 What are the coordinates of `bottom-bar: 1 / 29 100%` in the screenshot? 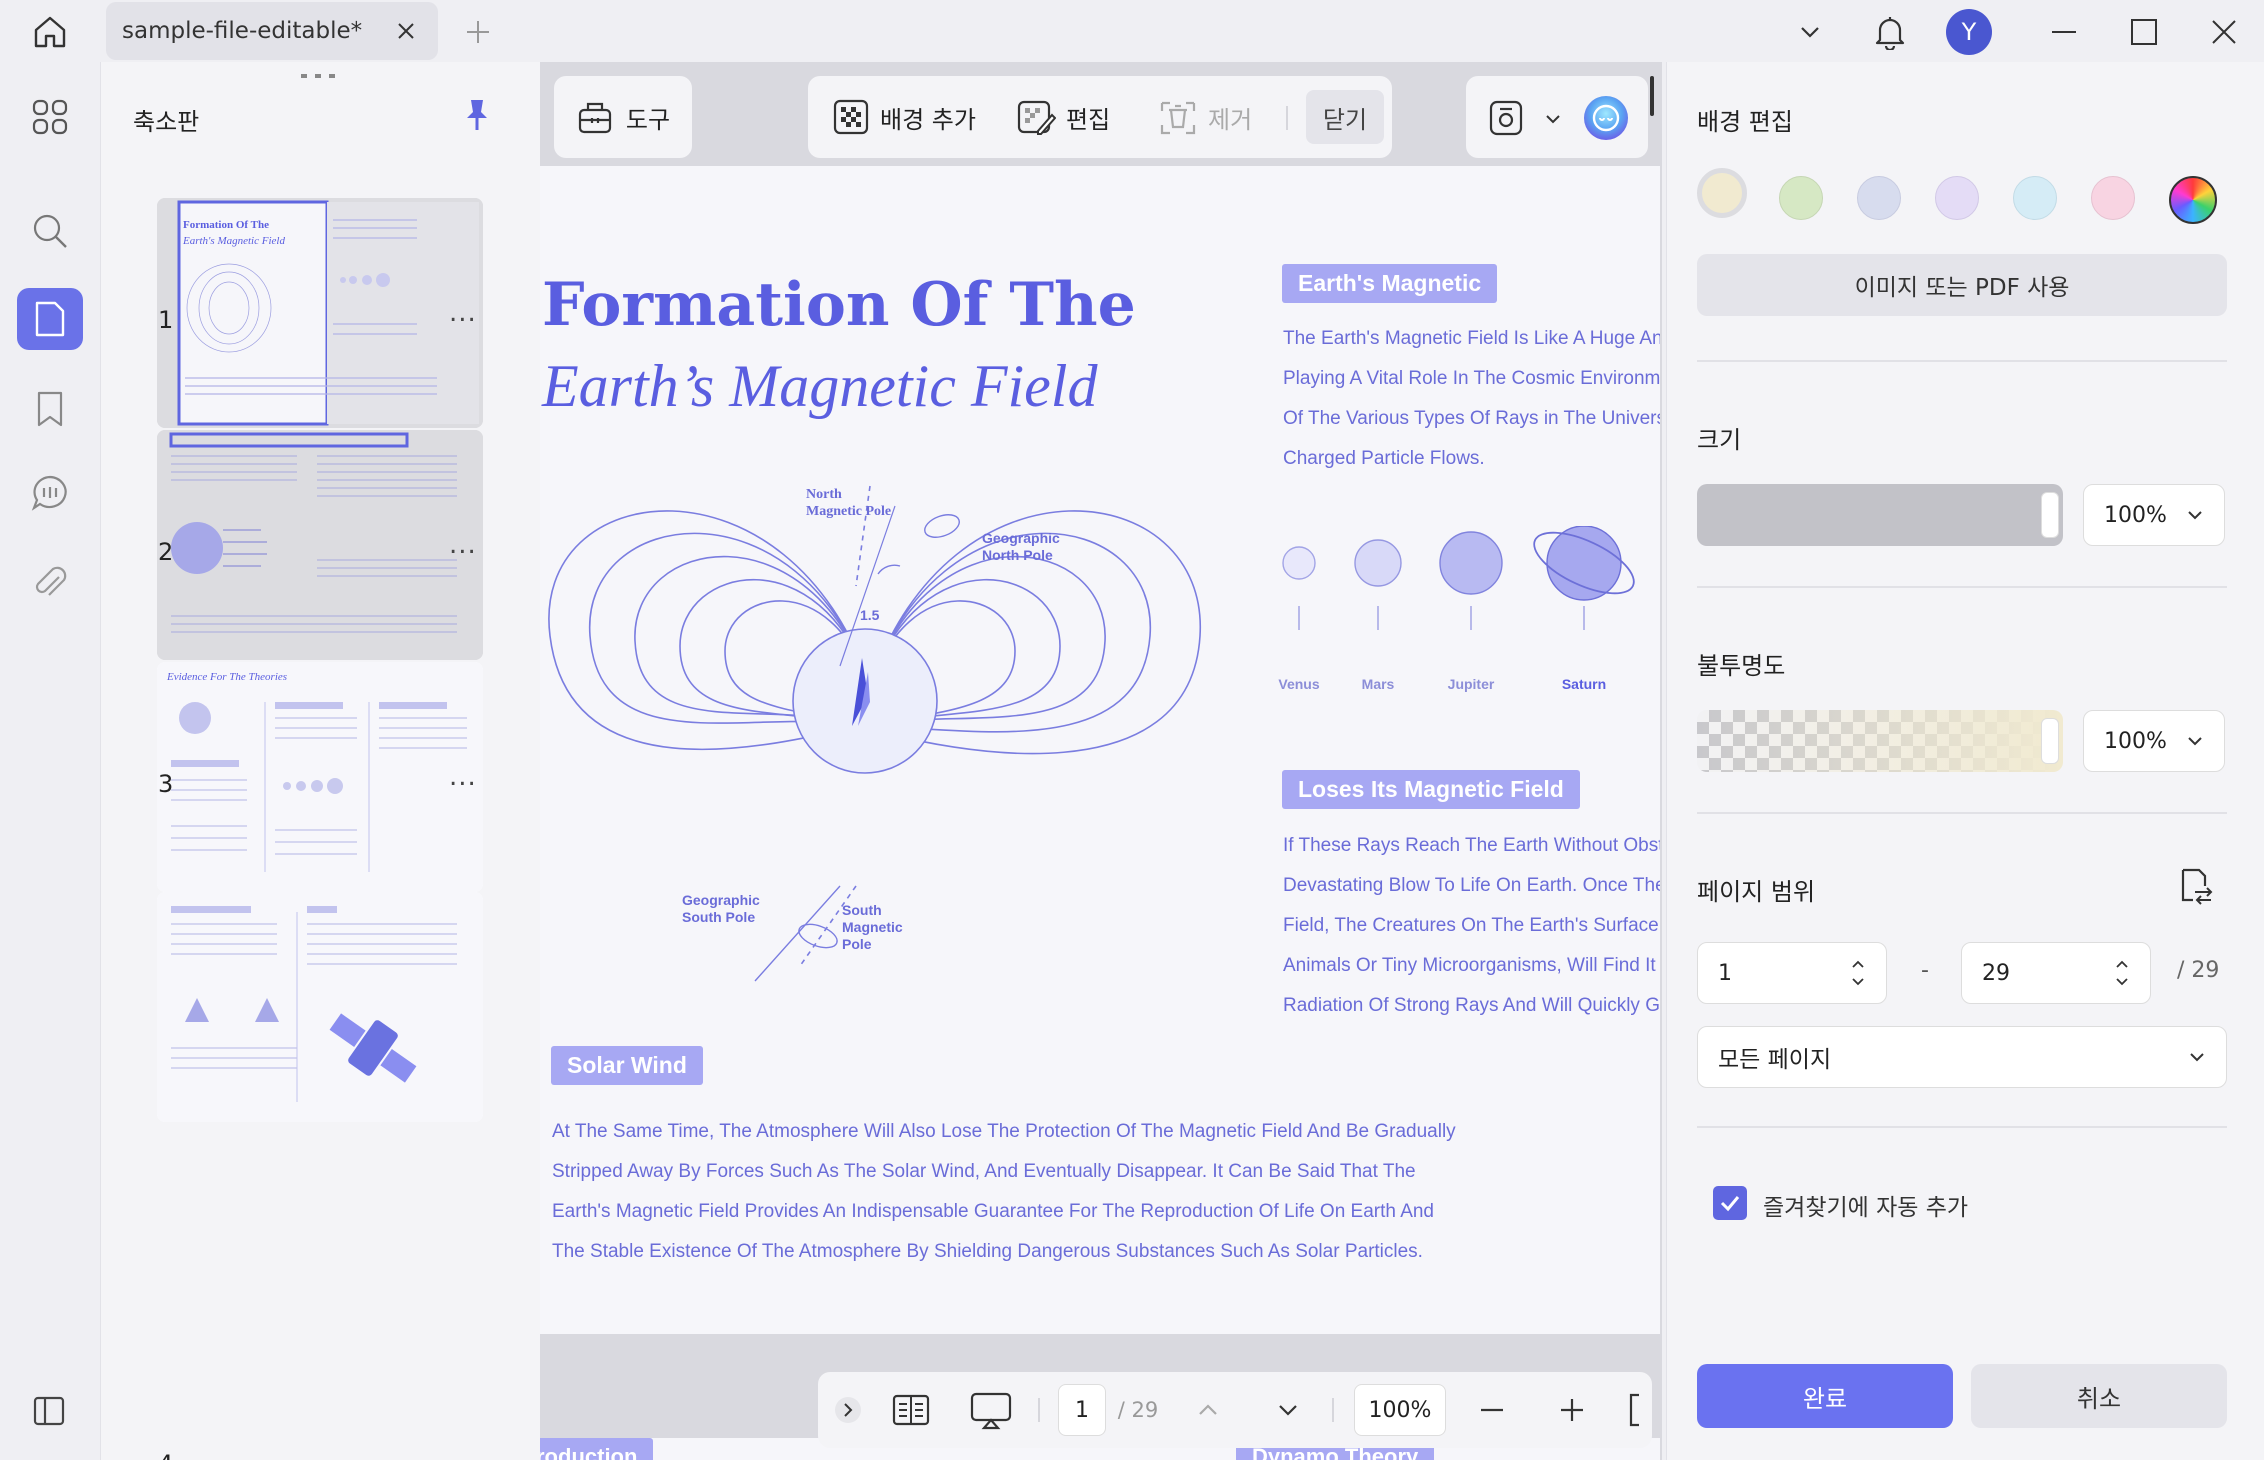 It's located at (1235, 1410).